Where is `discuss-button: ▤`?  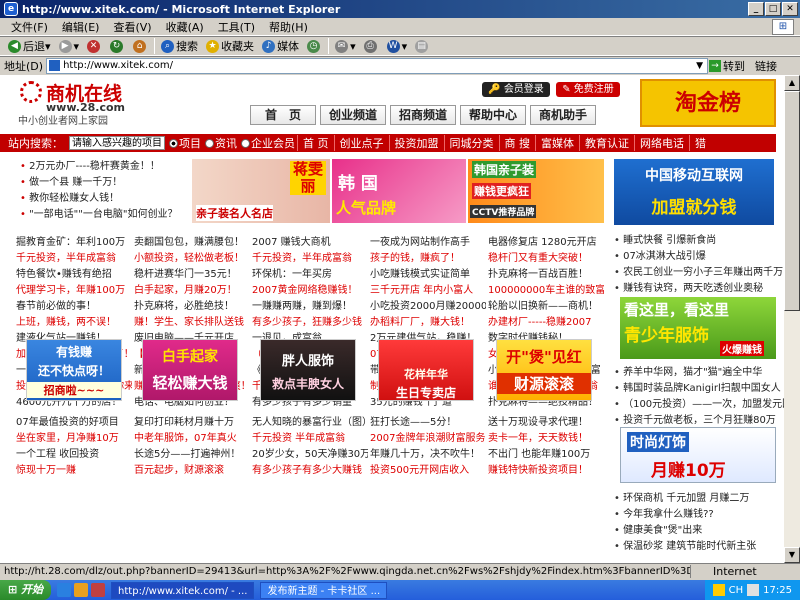 discuss-button: ▤ is located at coordinates (422, 46).